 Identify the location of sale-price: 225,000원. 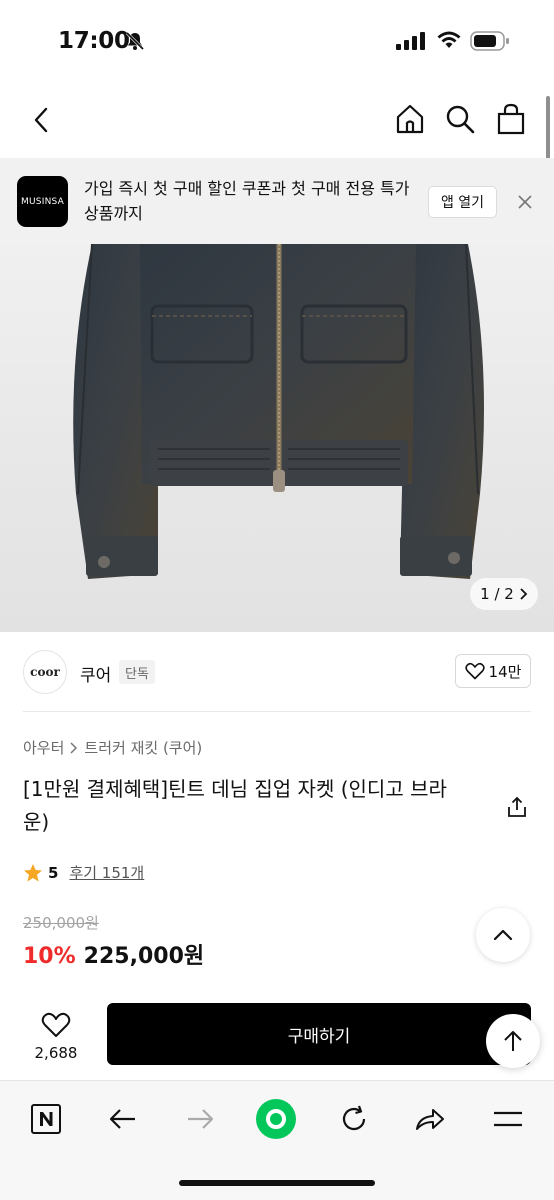
(144, 956).